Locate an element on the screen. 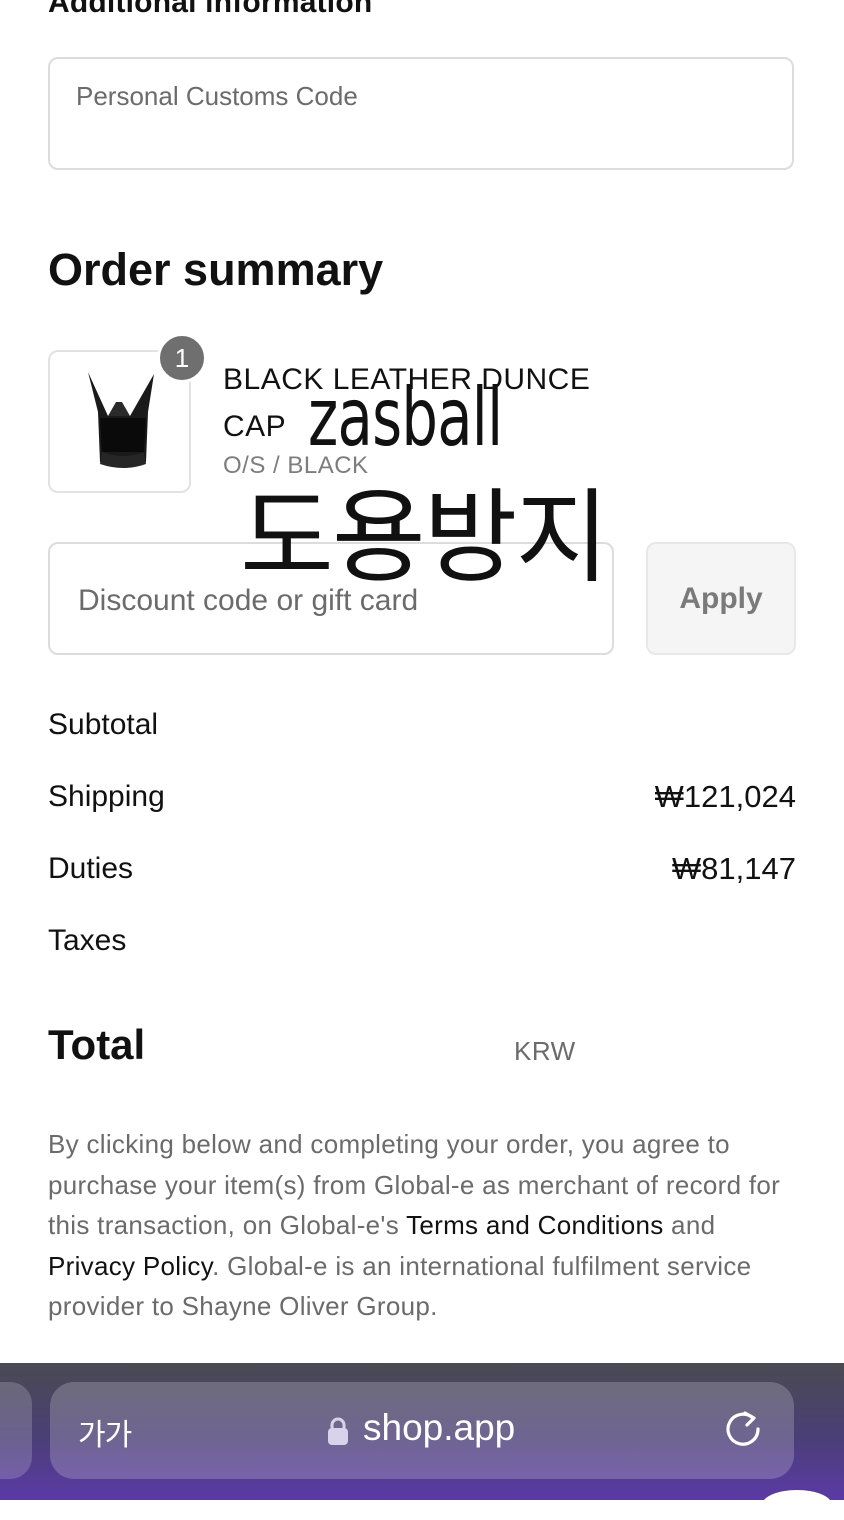  customs-code-field is located at coordinates (421, 113).